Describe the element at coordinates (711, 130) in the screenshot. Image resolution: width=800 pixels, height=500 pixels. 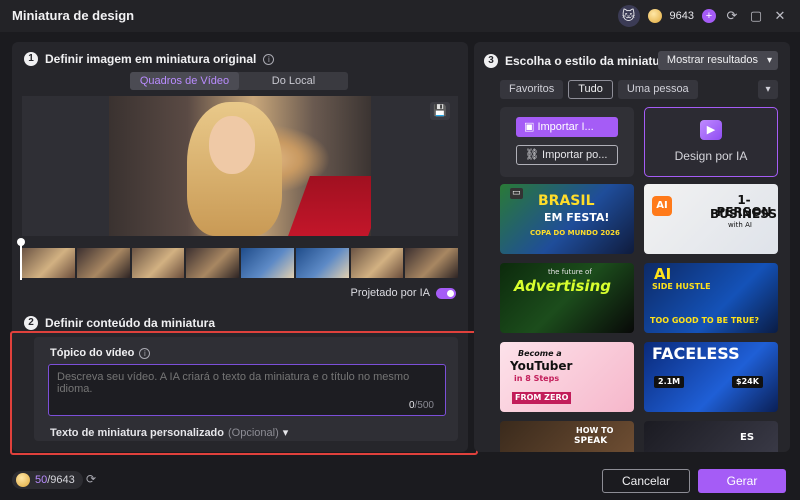
I see `ai-magic-icon: ▶` at that location.